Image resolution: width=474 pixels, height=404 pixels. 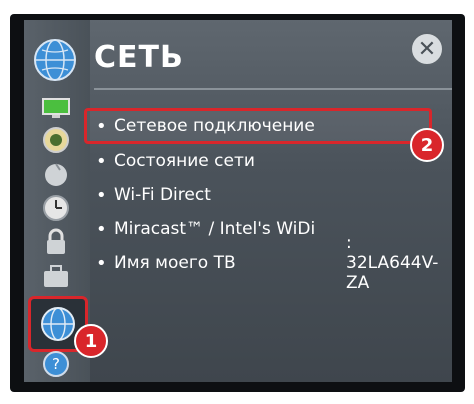 What do you see at coordinates (55, 60) in the screenshot?
I see `network-globe-icon` at bounding box center [55, 60].